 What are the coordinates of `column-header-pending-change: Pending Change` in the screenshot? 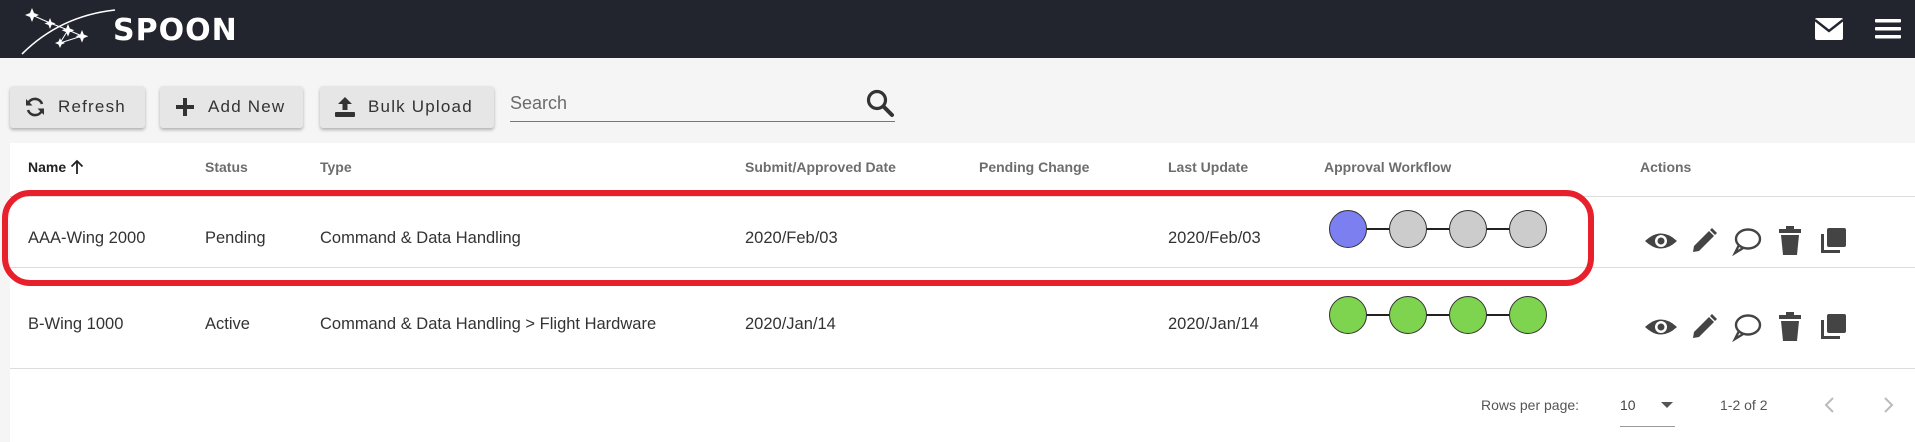 It's located at (1034, 167).